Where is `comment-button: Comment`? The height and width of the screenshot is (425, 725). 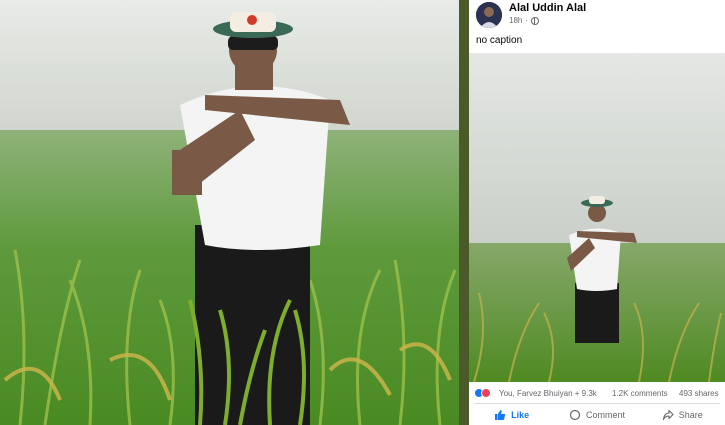
comment-button: Comment is located at coordinates (596, 415).